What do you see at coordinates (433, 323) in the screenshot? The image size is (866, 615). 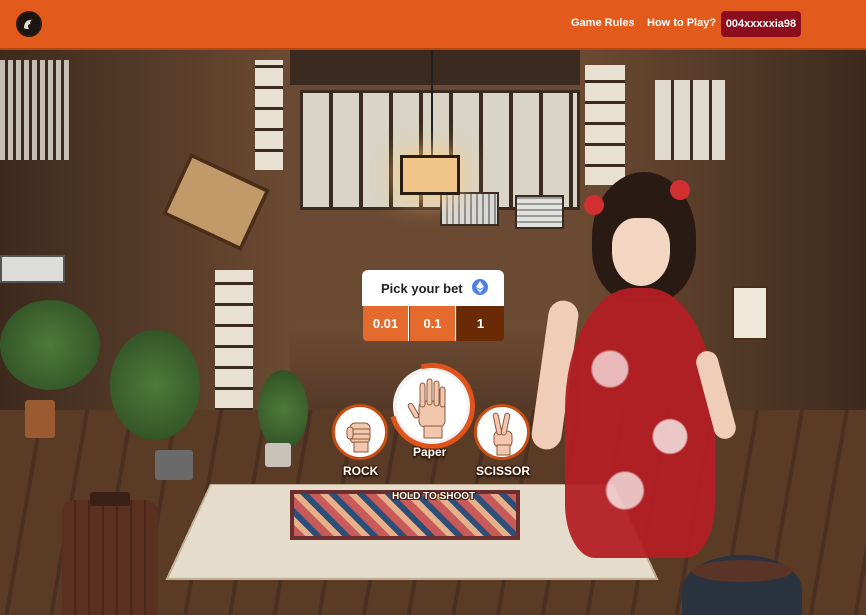 I see `bet-option-0-1: 0.1` at bounding box center [433, 323].